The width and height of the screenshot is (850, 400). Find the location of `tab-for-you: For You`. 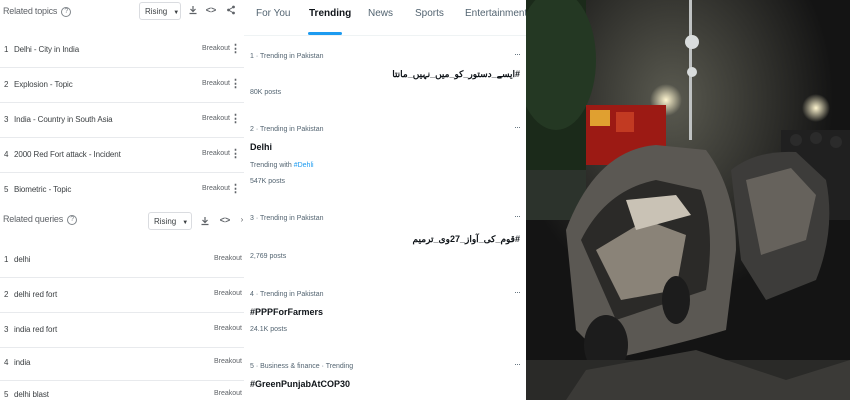

tab-for-you: For You is located at coordinates (273, 13).